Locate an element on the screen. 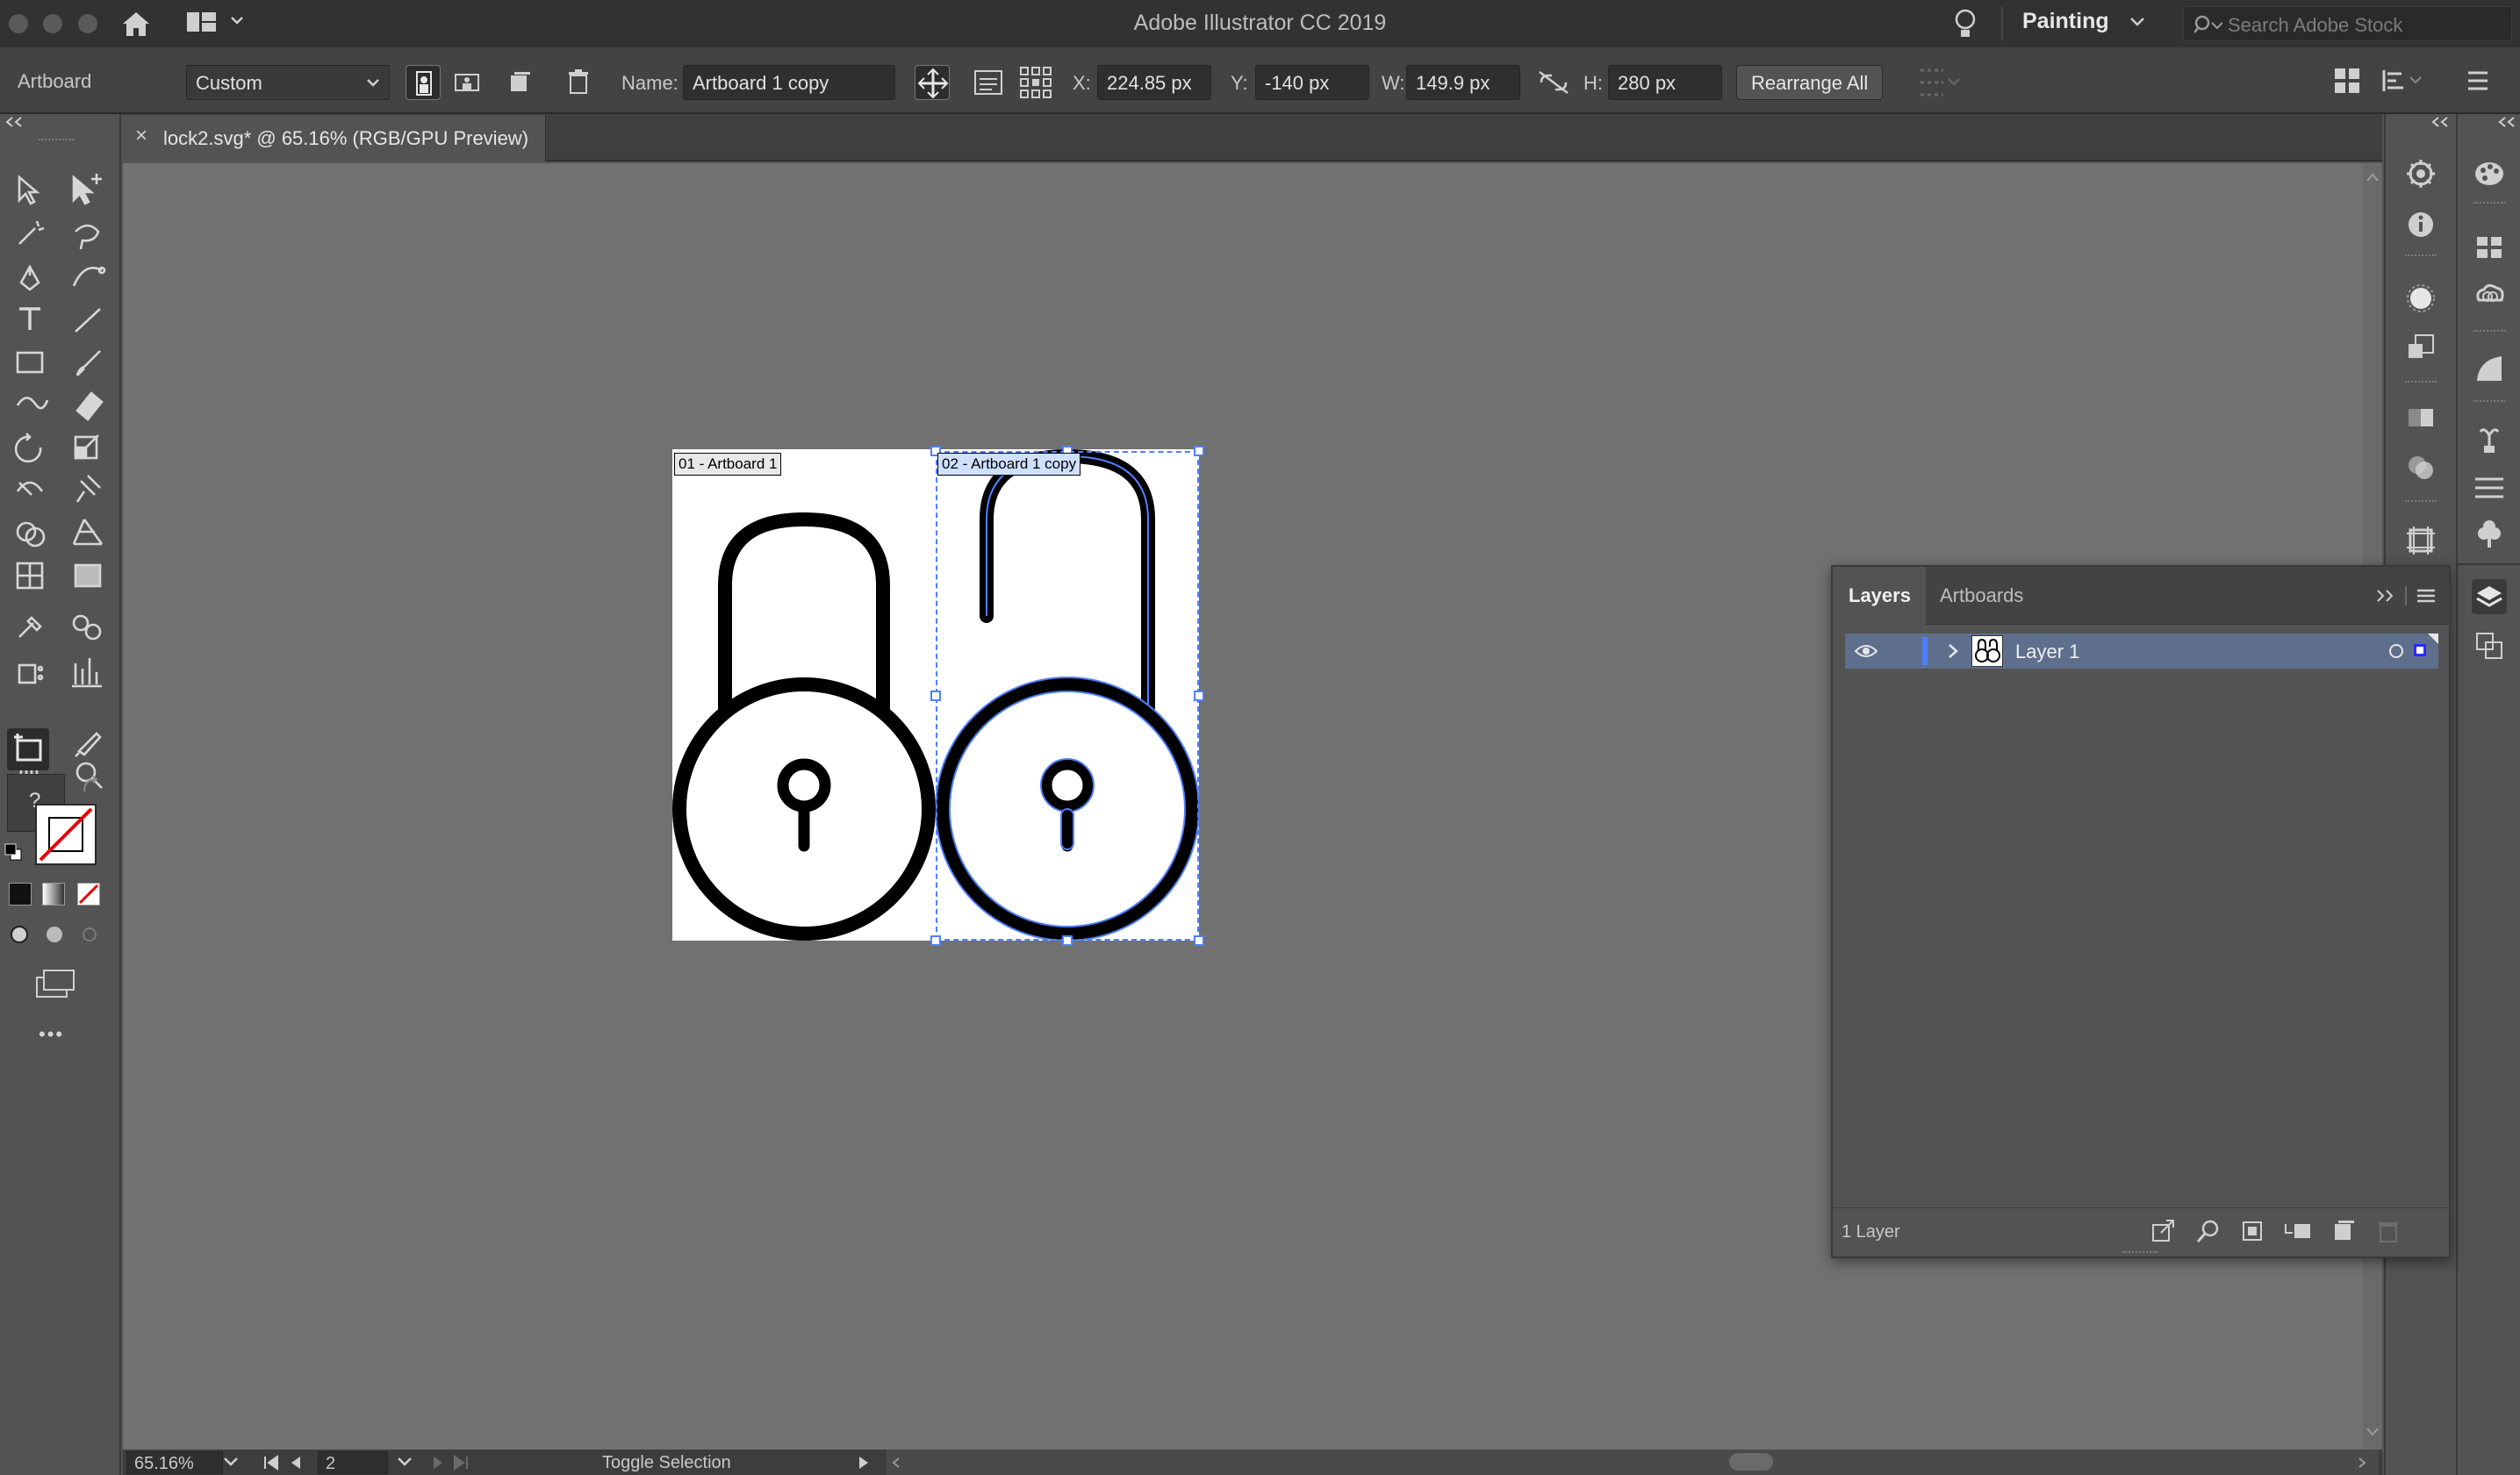 The image size is (2520, 1475). artboard-options-icon is located at coordinates (989, 82).